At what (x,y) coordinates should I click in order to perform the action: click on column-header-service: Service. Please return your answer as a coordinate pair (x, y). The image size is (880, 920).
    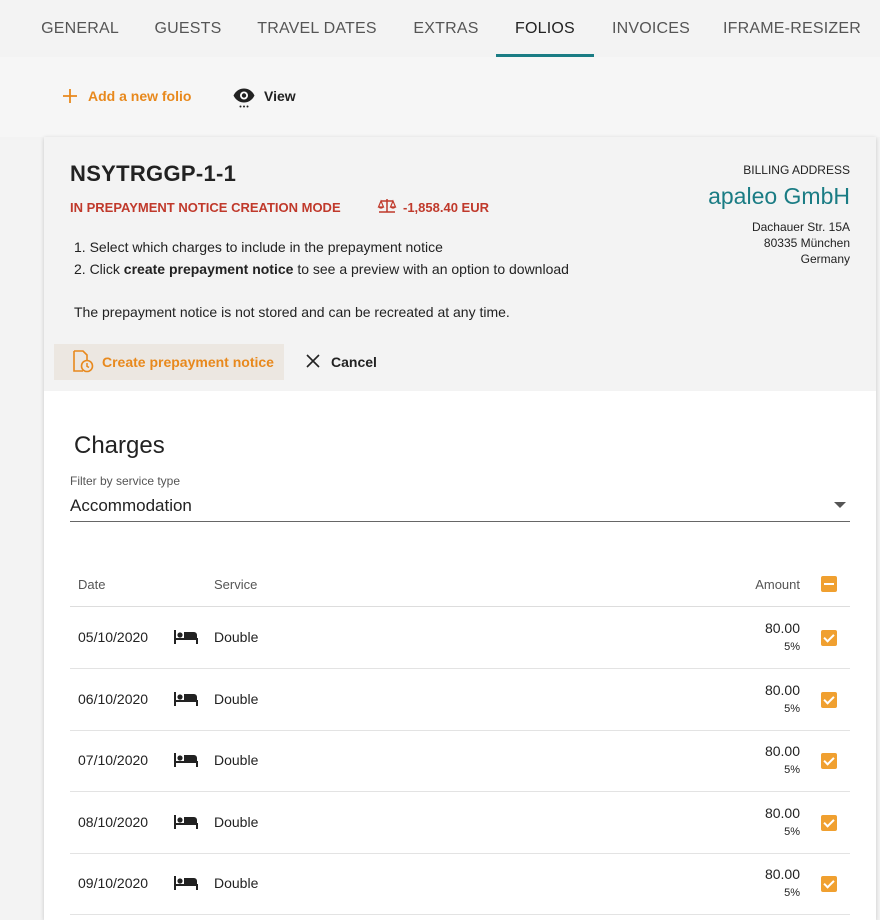
    Looking at the image, I should click on (236, 584).